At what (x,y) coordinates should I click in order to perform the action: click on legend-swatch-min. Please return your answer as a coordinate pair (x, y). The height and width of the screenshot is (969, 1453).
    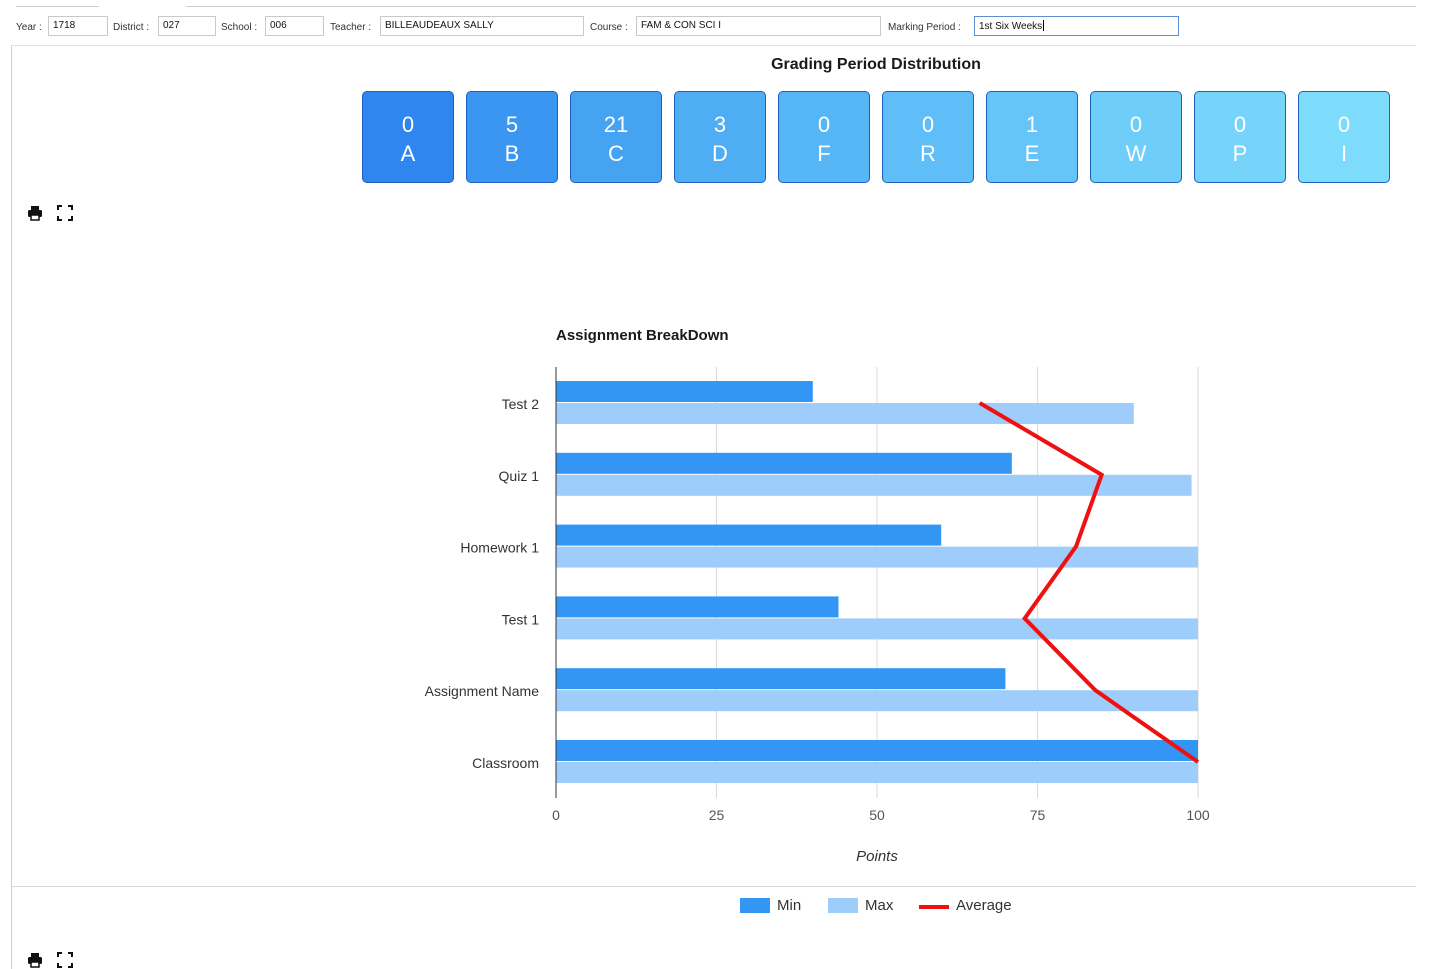
    Looking at the image, I should click on (755, 905).